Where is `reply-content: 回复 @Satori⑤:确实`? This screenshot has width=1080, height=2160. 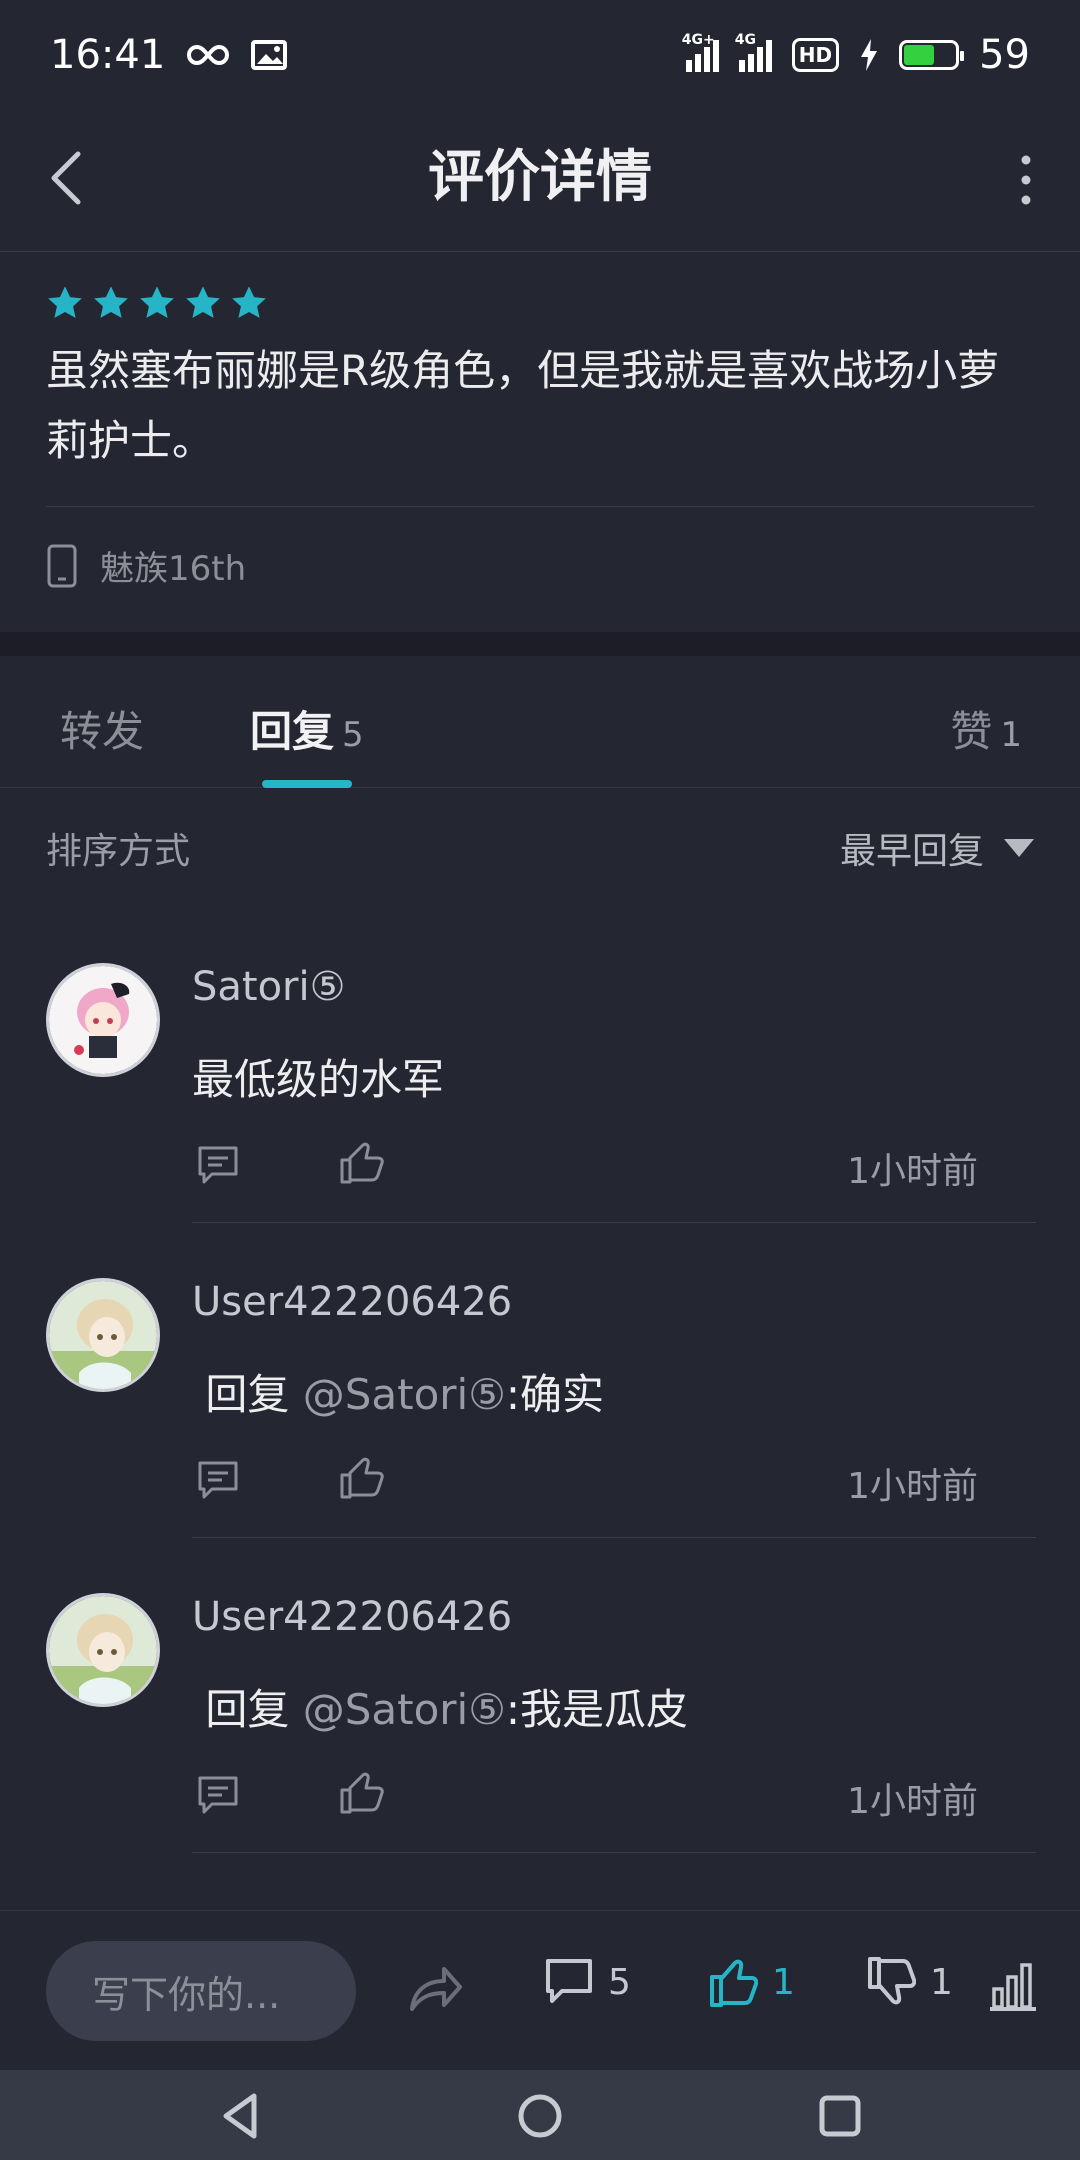 reply-content: 回复 @Satori⑤:确实 is located at coordinates (398, 1391).